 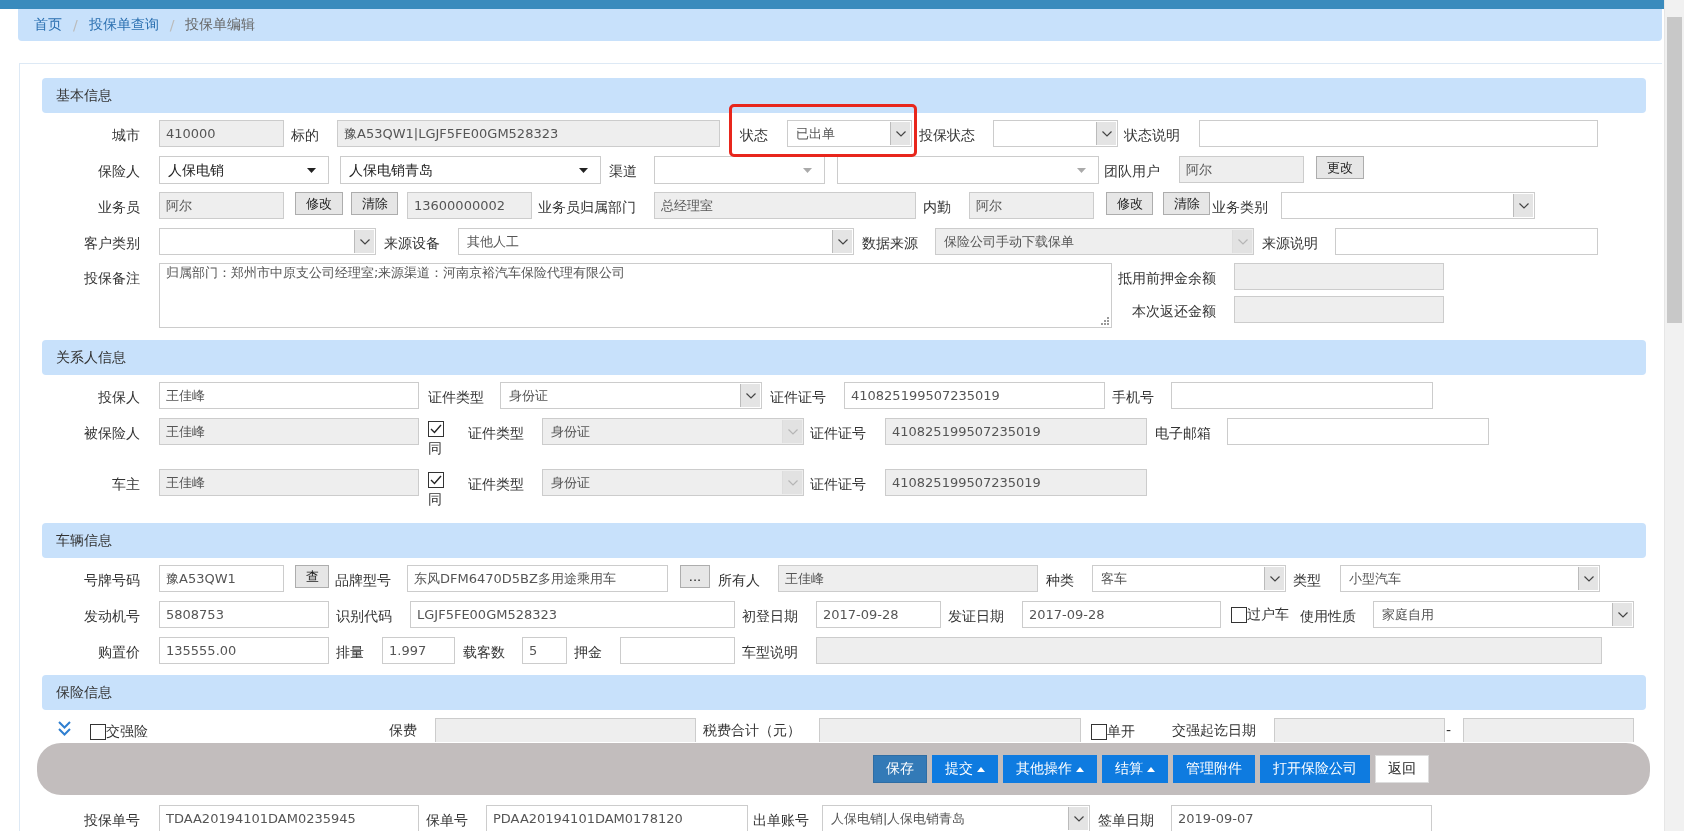 I want to click on dropdown: 小型汽车, so click(x=1470, y=578).